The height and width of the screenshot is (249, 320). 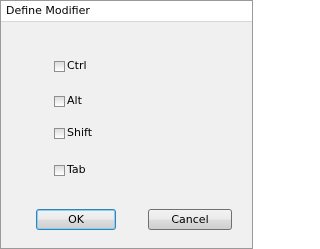 I want to click on ok-button: OK, so click(x=76, y=219).